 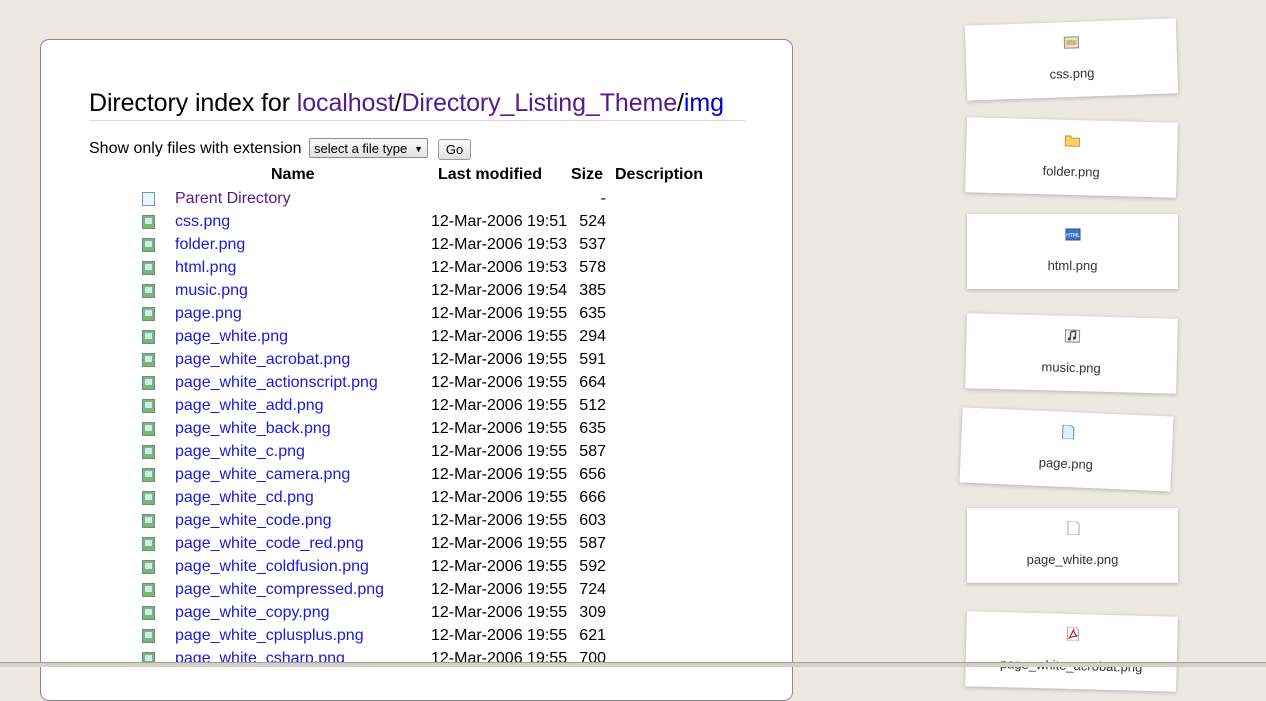 I want to click on thumbnail-label: page.png, so click(x=1066, y=463).